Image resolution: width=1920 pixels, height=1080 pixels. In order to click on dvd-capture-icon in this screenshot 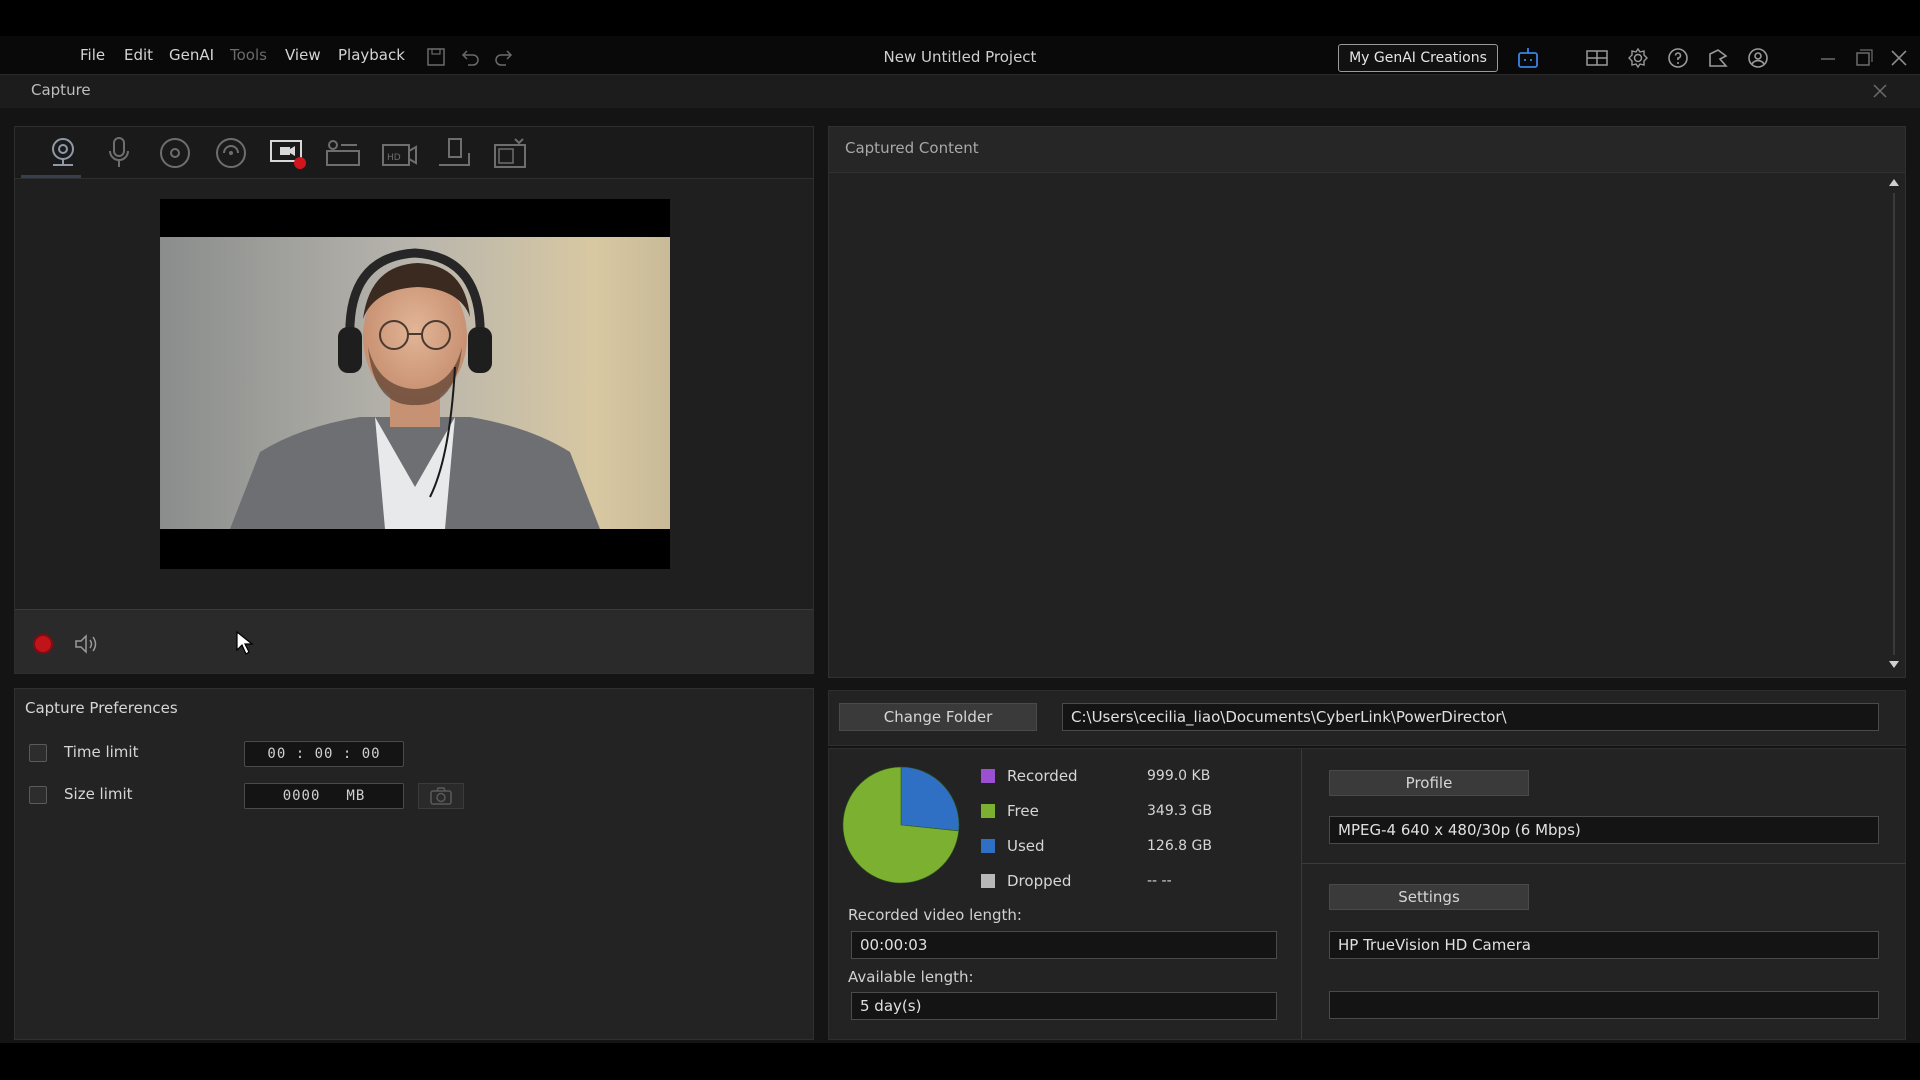, I will do `click(231, 153)`.